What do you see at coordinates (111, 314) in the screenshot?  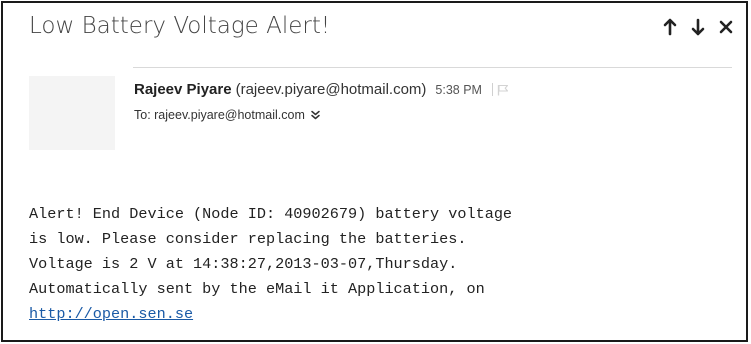 I see `body-link: http://open.sen.se` at bounding box center [111, 314].